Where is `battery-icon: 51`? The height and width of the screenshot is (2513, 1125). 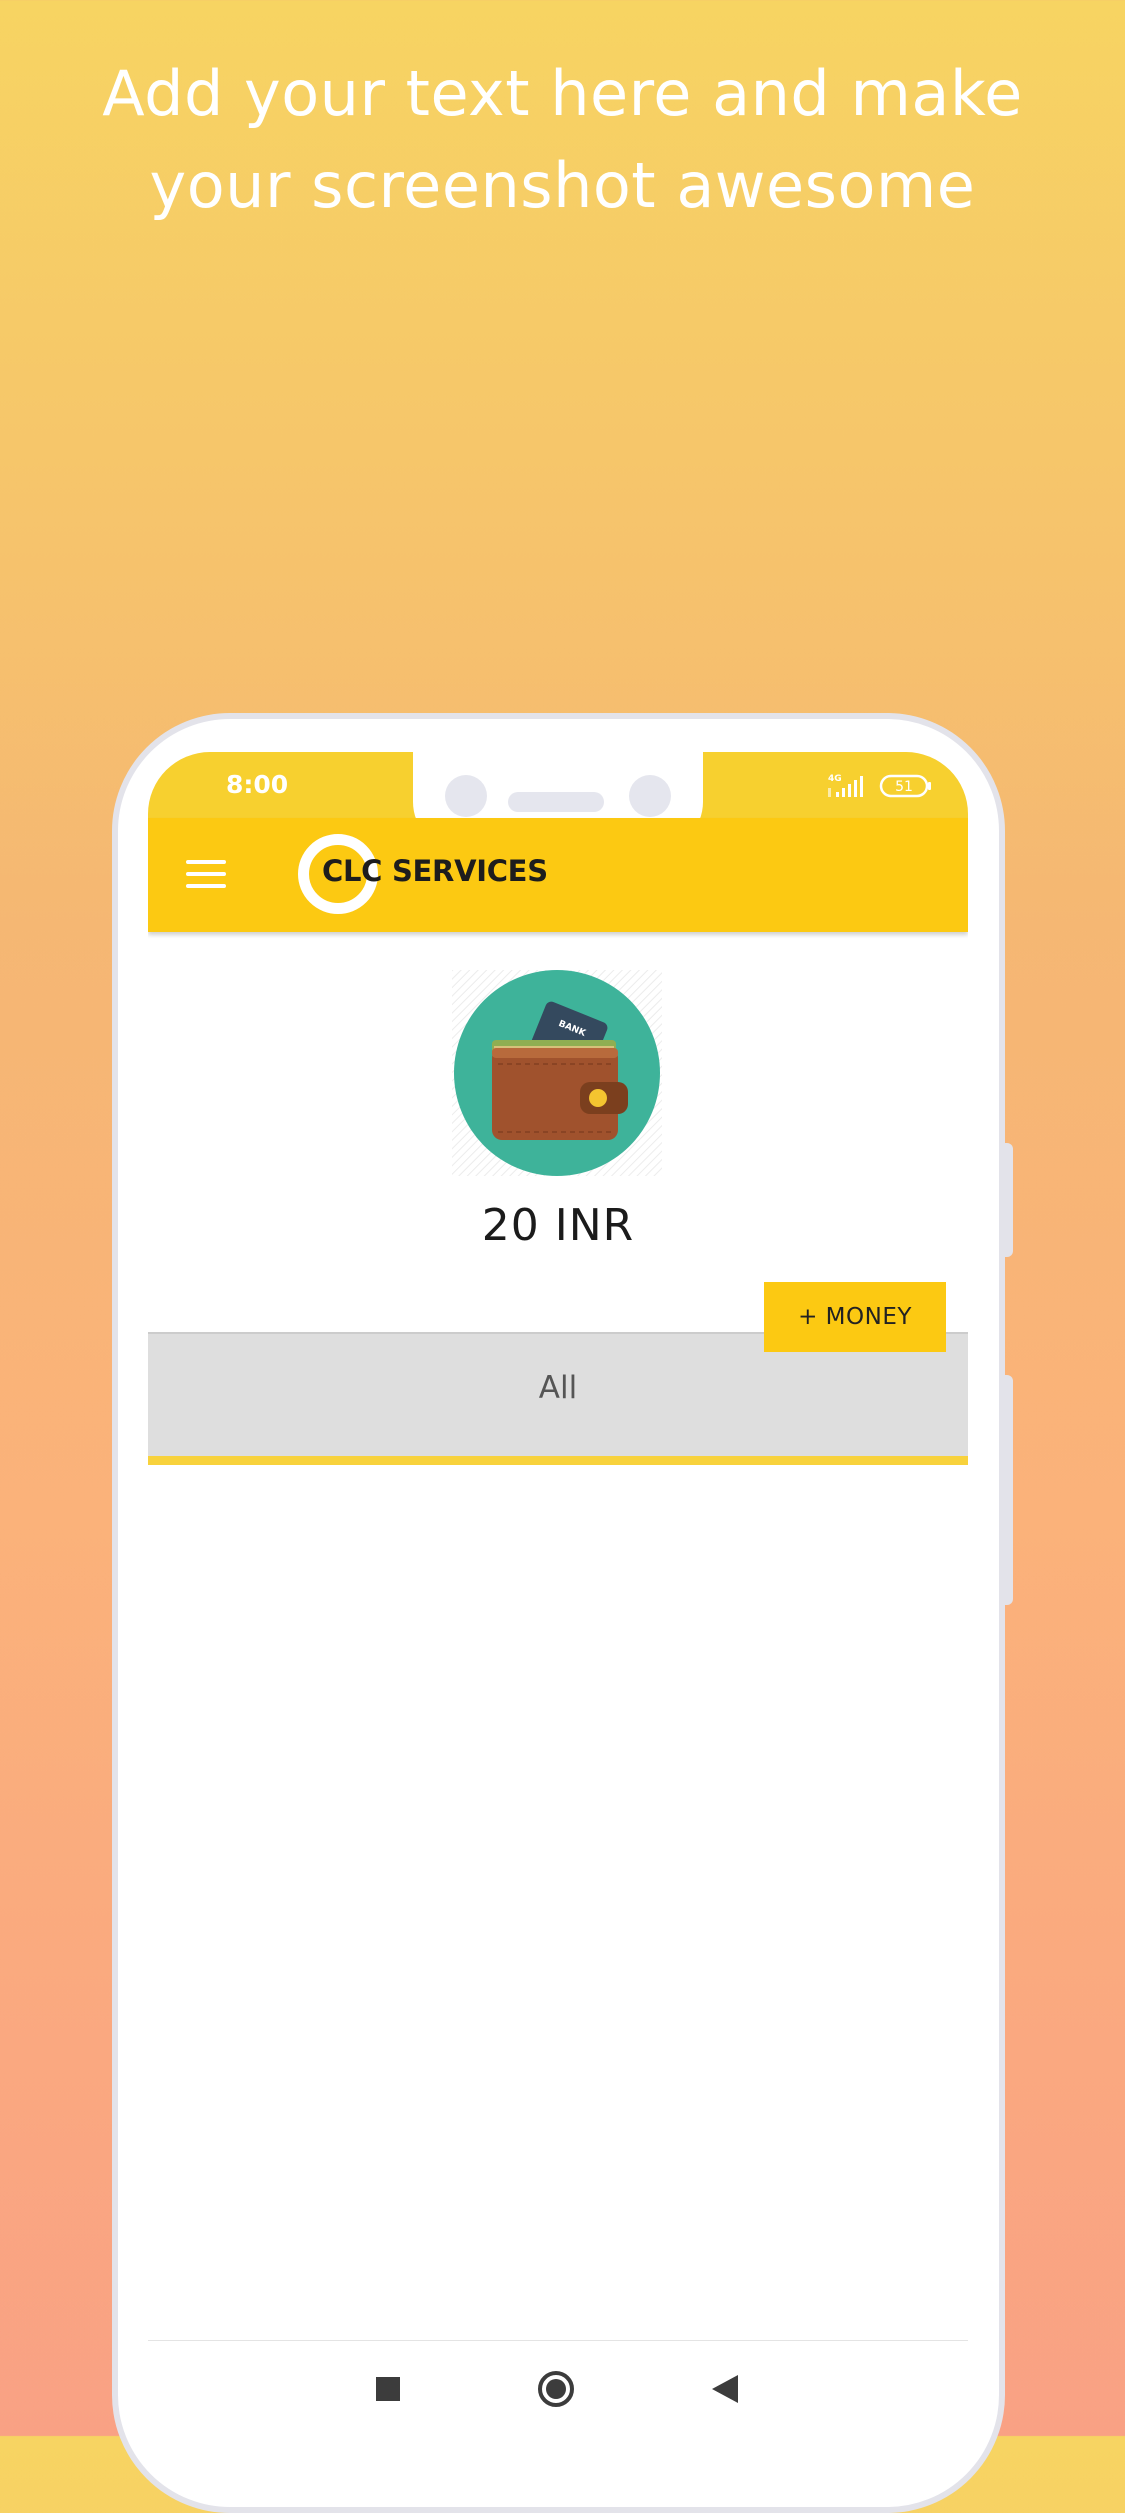
battery-icon: 51 is located at coordinates (905, 786).